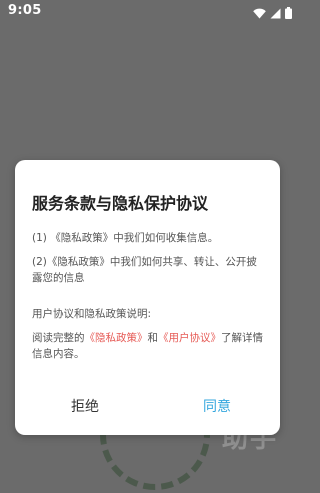  I want to click on agree-button: 同意, so click(217, 406).